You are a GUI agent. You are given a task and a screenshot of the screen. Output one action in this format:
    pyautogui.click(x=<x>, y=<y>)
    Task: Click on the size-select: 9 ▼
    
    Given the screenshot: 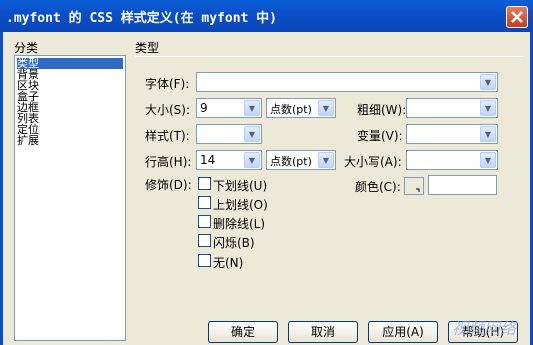 What is the action you would take?
    pyautogui.click(x=229, y=108)
    